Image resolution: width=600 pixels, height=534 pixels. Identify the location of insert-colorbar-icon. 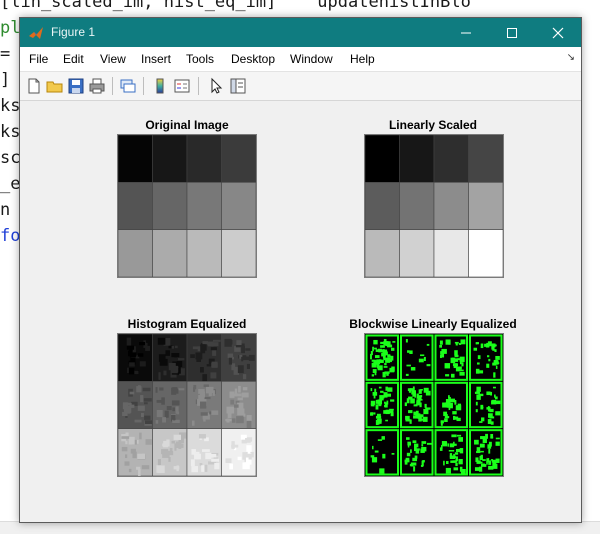
(160, 86).